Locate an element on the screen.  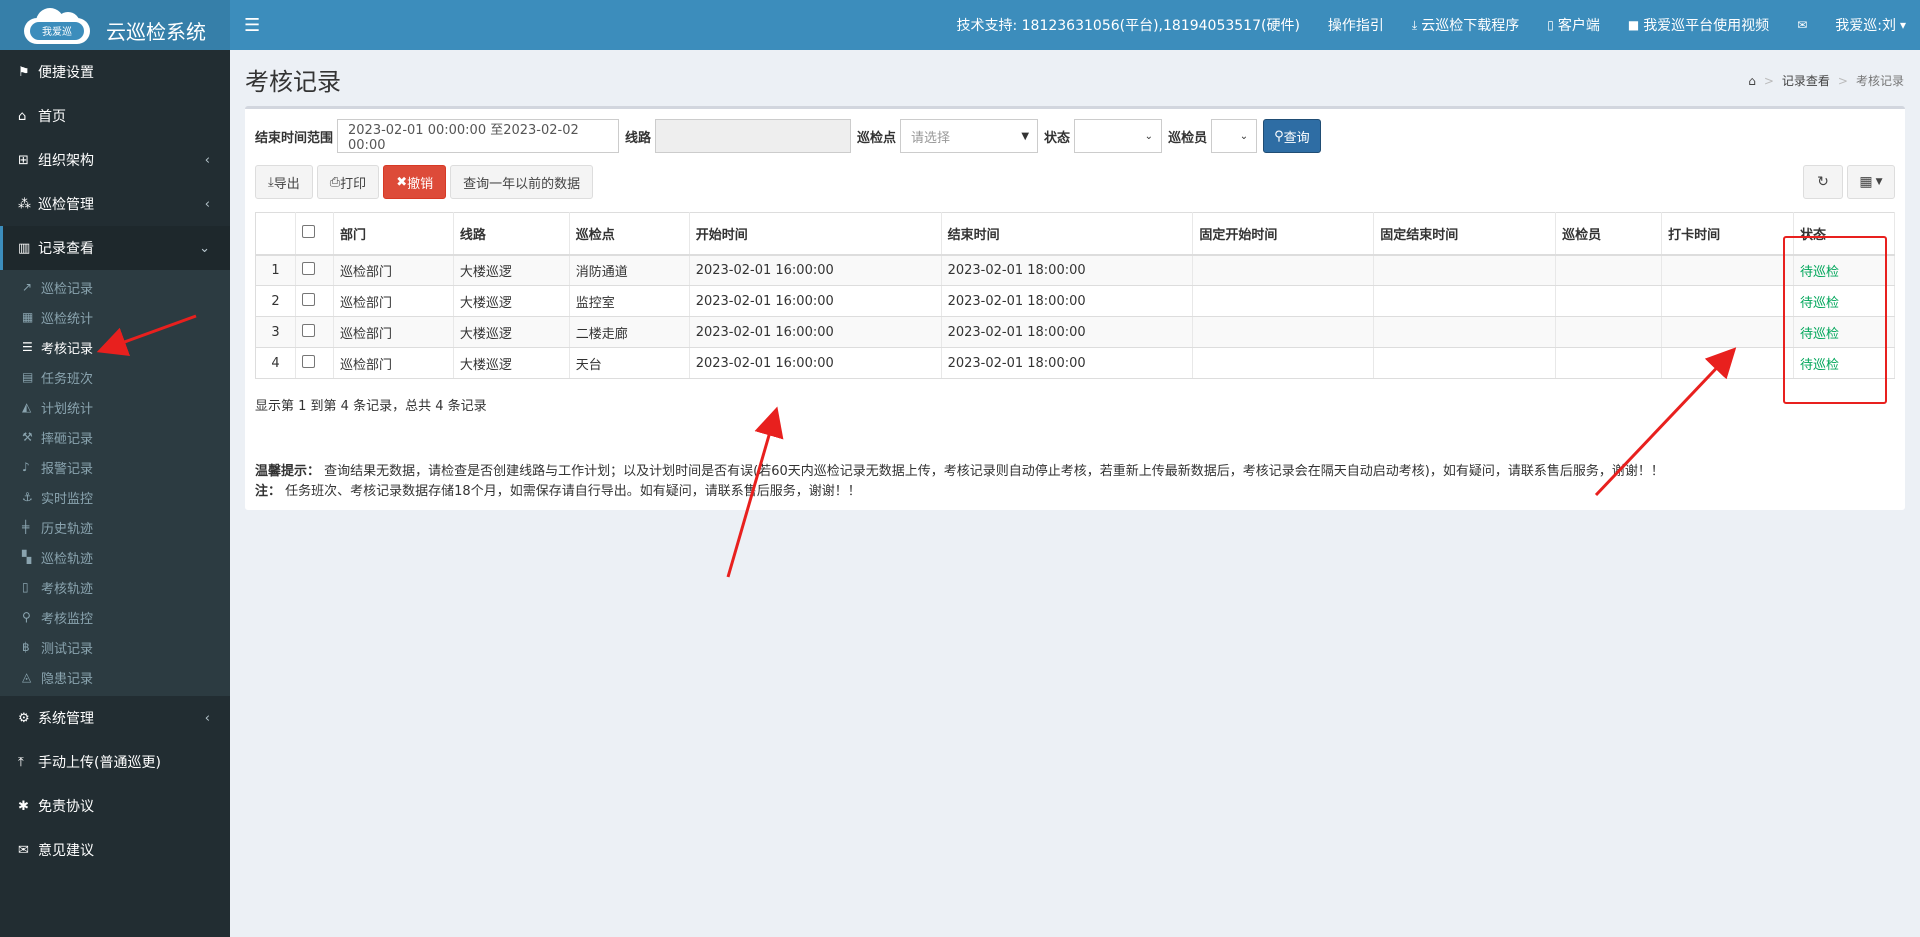
col-start: 开始时间 is located at coordinates (815, 234).